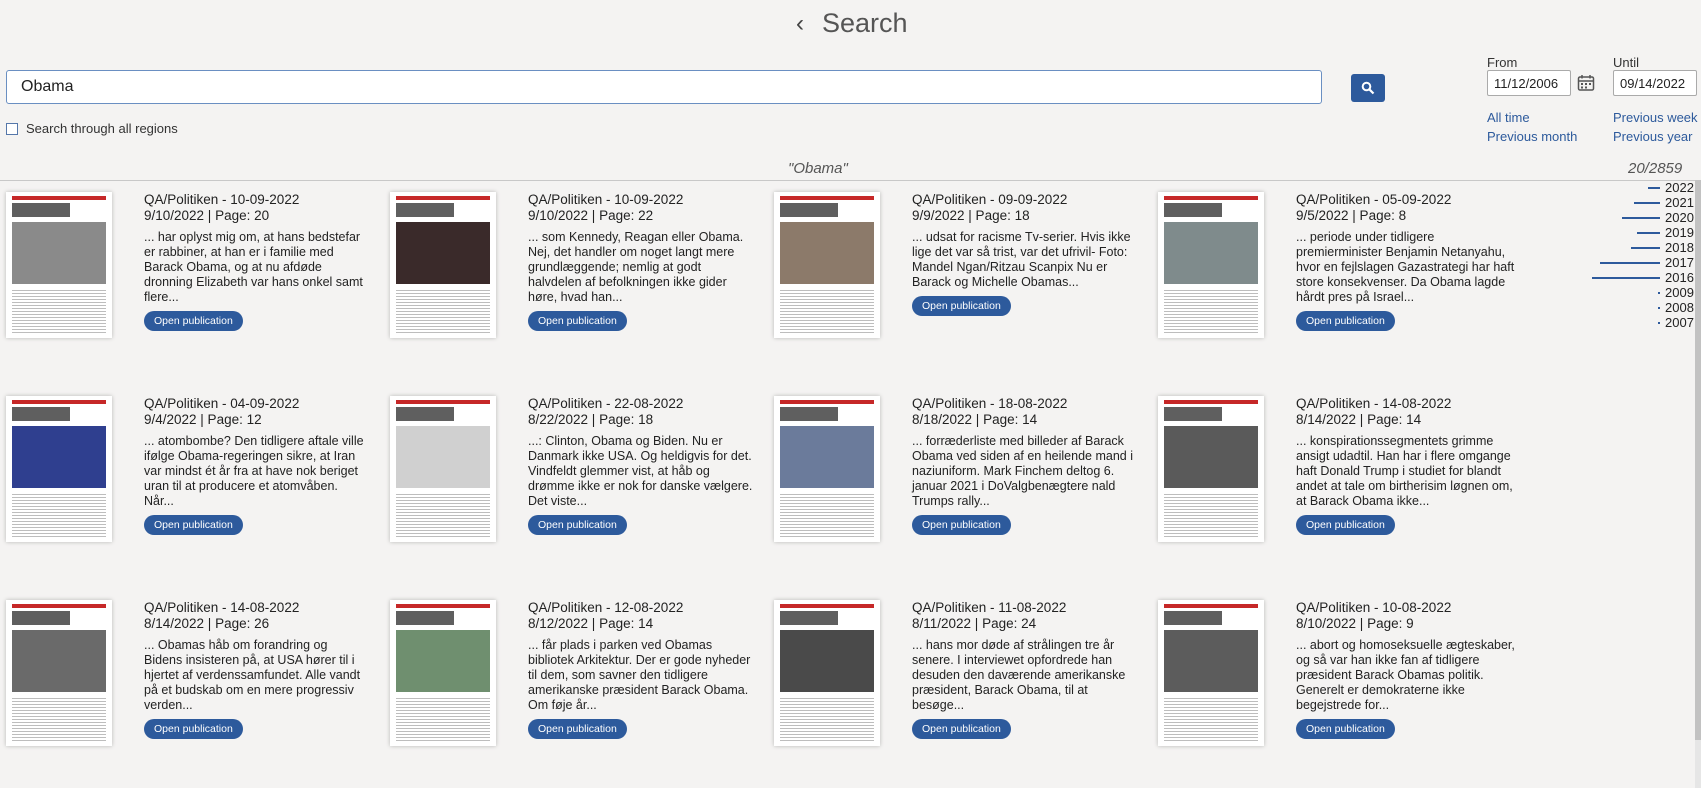  I want to click on timeline-year-row: 2016, so click(1645, 277).